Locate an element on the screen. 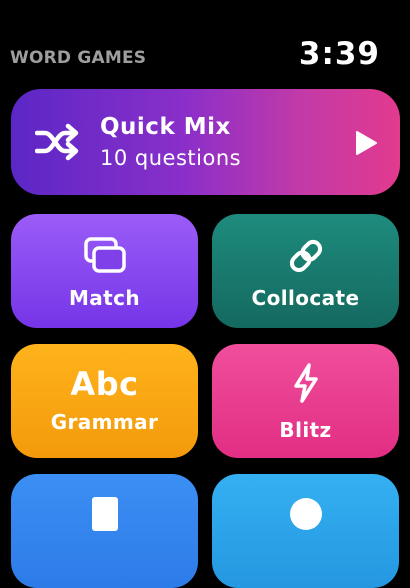  blitz-button: Blitz is located at coordinates (305, 401).